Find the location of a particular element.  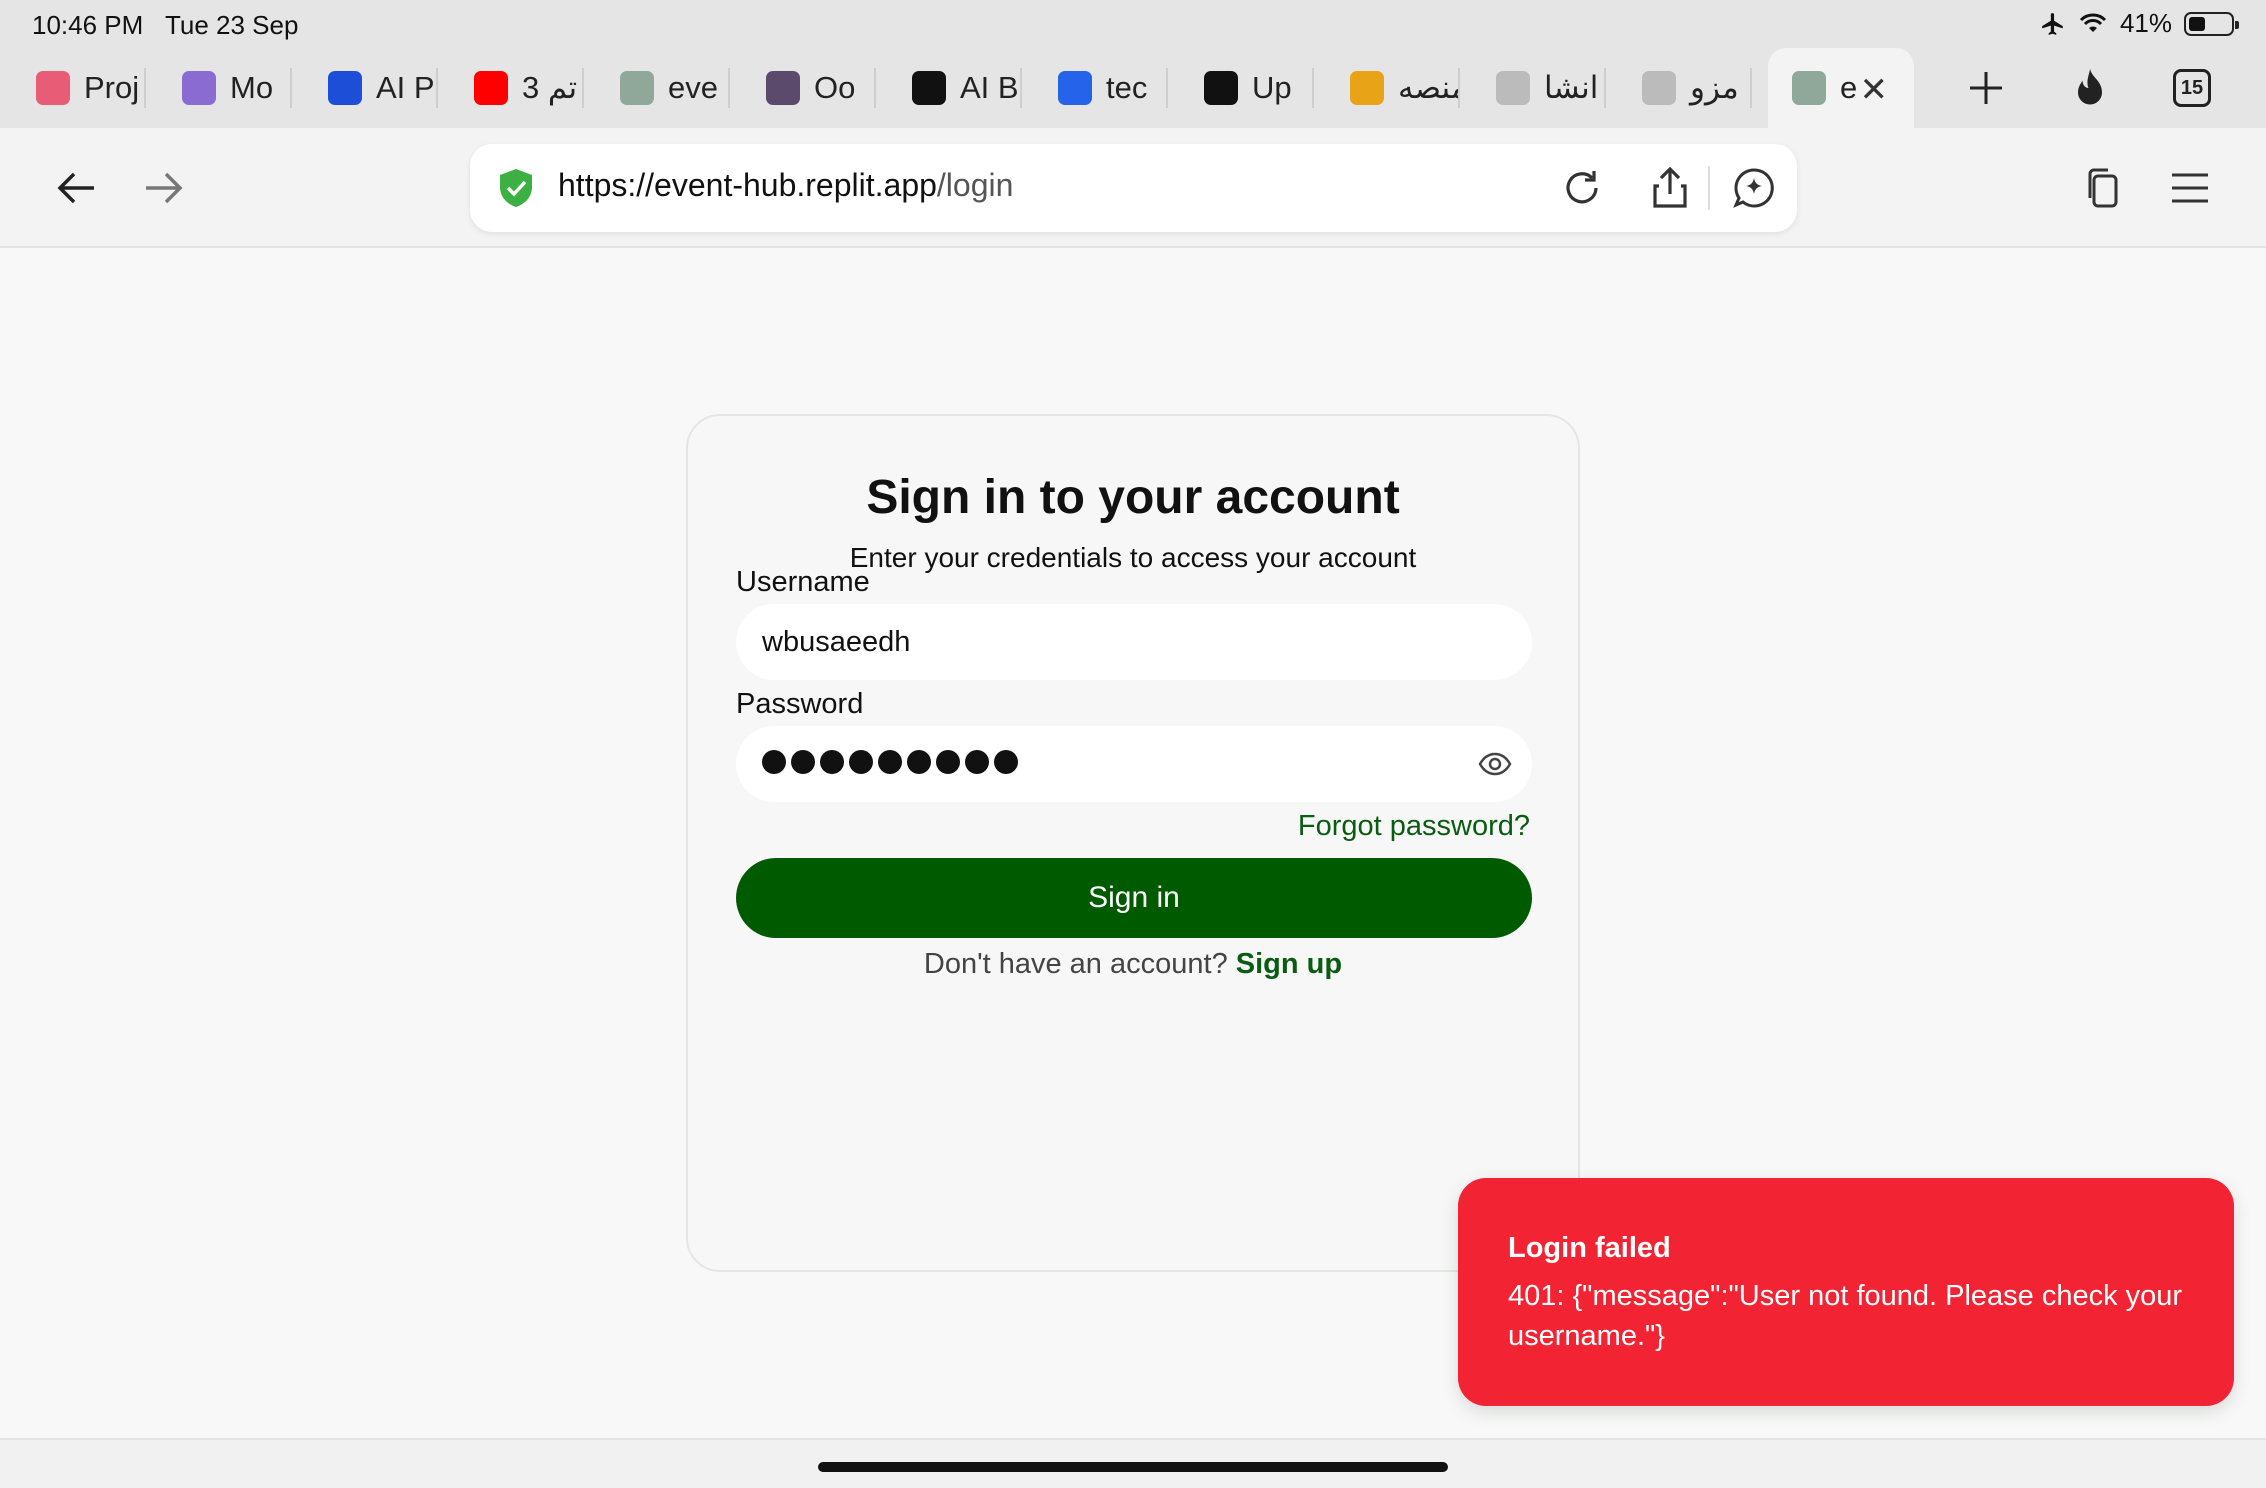

tab-label: tec is located at coordinates (1127, 87).